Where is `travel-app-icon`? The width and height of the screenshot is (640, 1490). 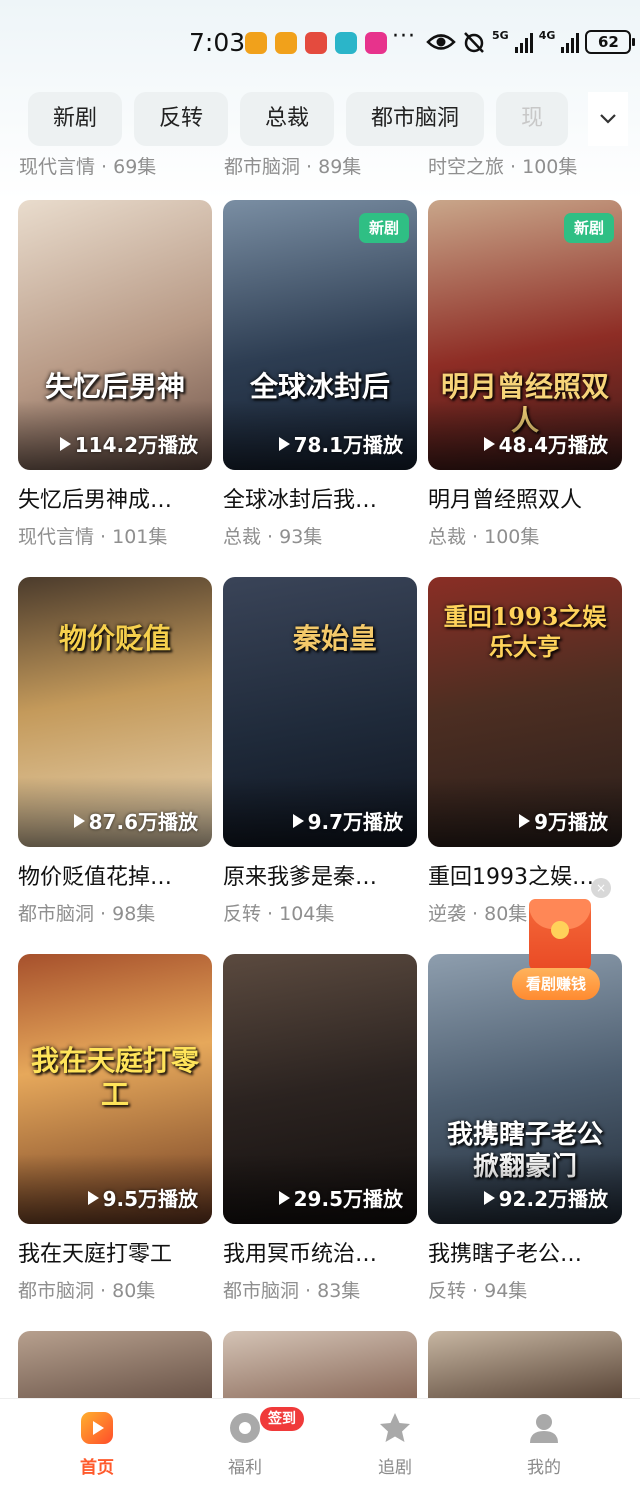 travel-app-icon is located at coordinates (346, 43).